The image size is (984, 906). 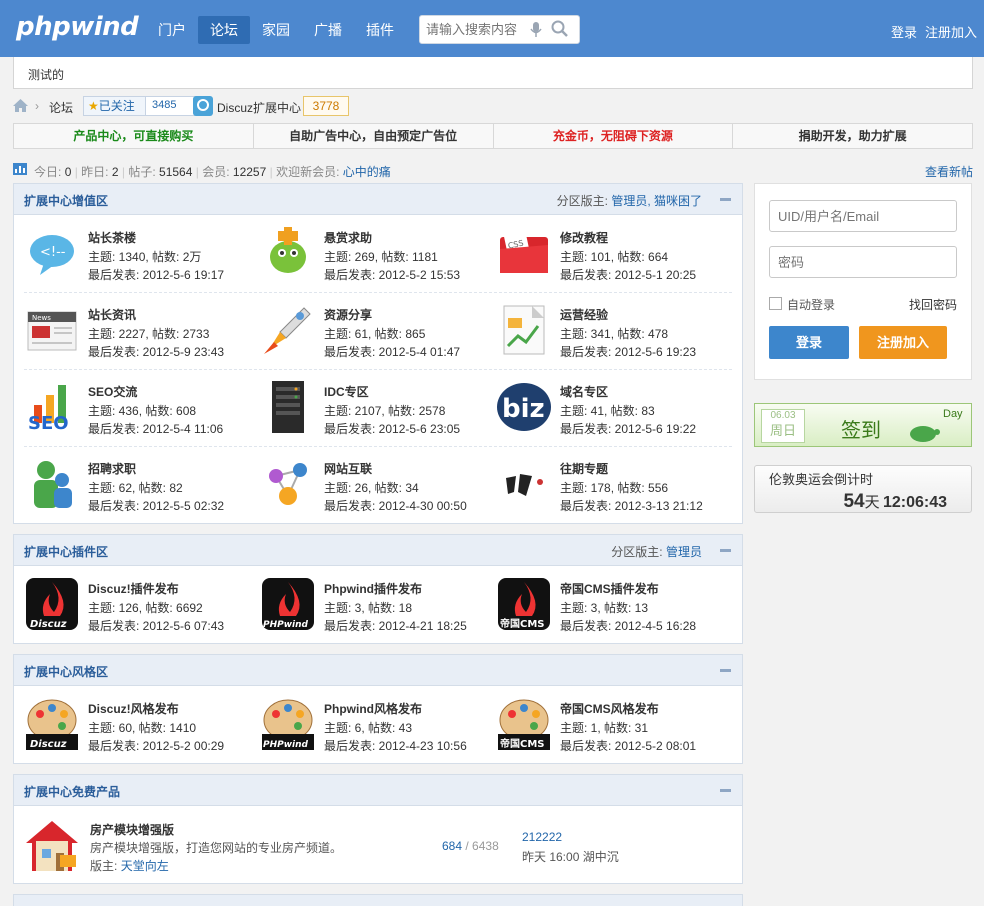 What do you see at coordinates (609, 588) in the screenshot?
I see `forum-name: 帝国CMS插件发布` at bounding box center [609, 588].